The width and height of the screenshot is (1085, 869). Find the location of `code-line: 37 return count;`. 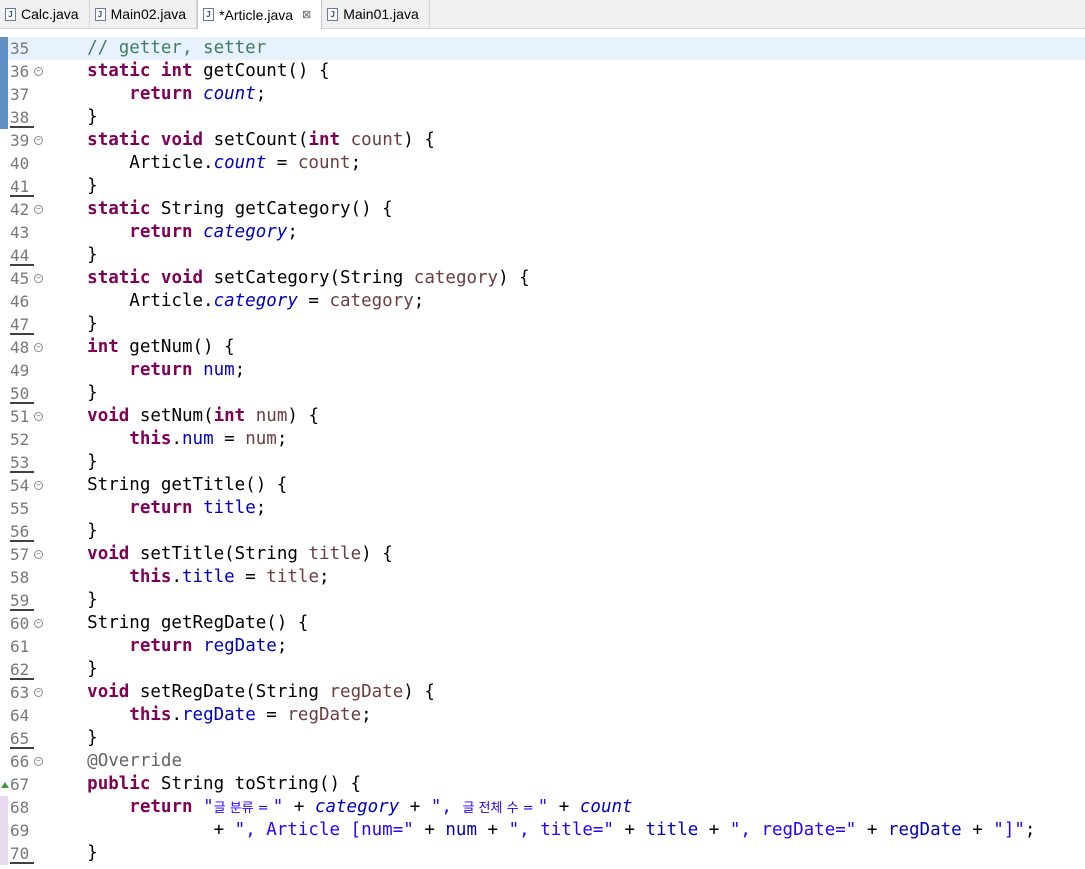

code-line: 37 return count; is located at coordinates (542, 94).